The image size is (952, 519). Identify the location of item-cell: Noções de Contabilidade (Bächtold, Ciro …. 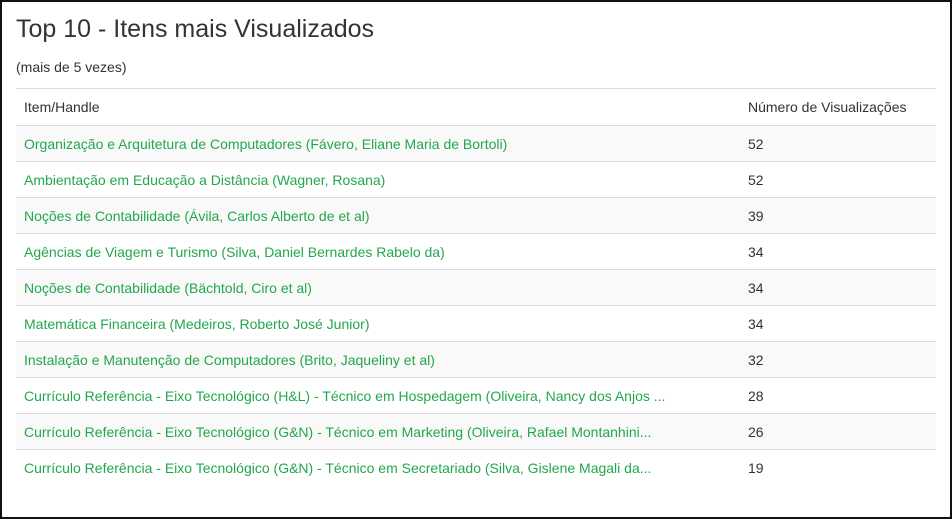
(378, 287).